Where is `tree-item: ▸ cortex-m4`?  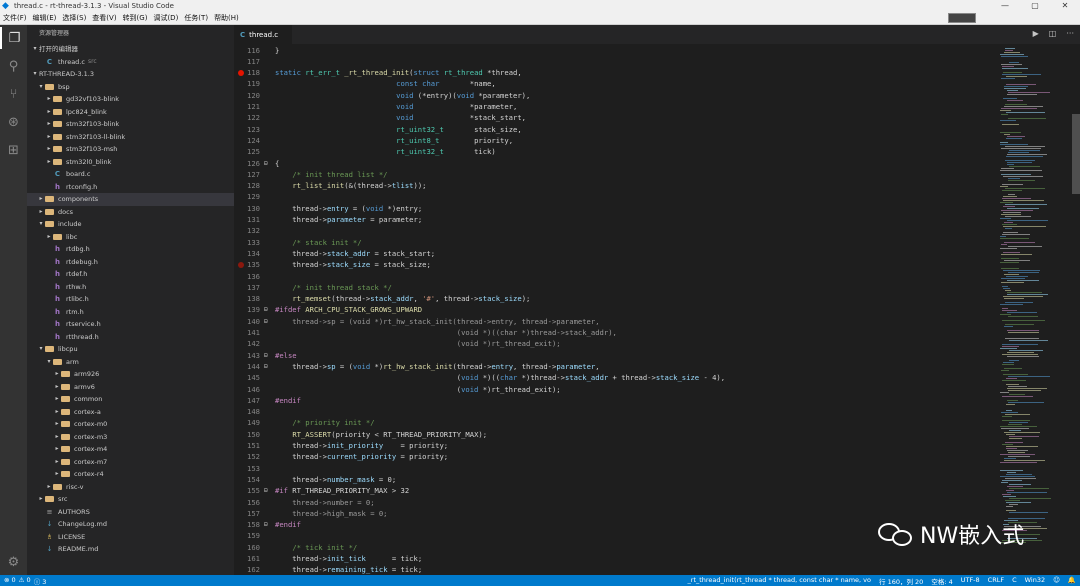 tree-item: ▸ cortex-m4 is located at coordinates (130, 449).